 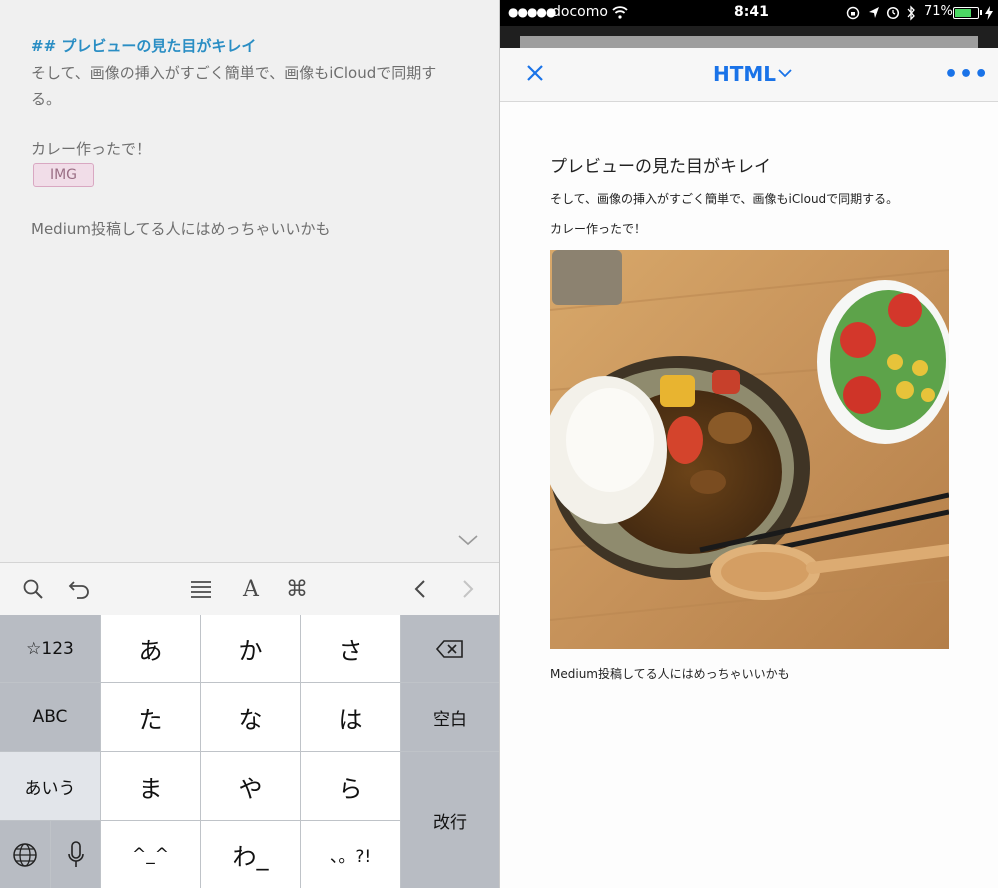 I want to click on key-sa: さ, so click(x=350, y=648).